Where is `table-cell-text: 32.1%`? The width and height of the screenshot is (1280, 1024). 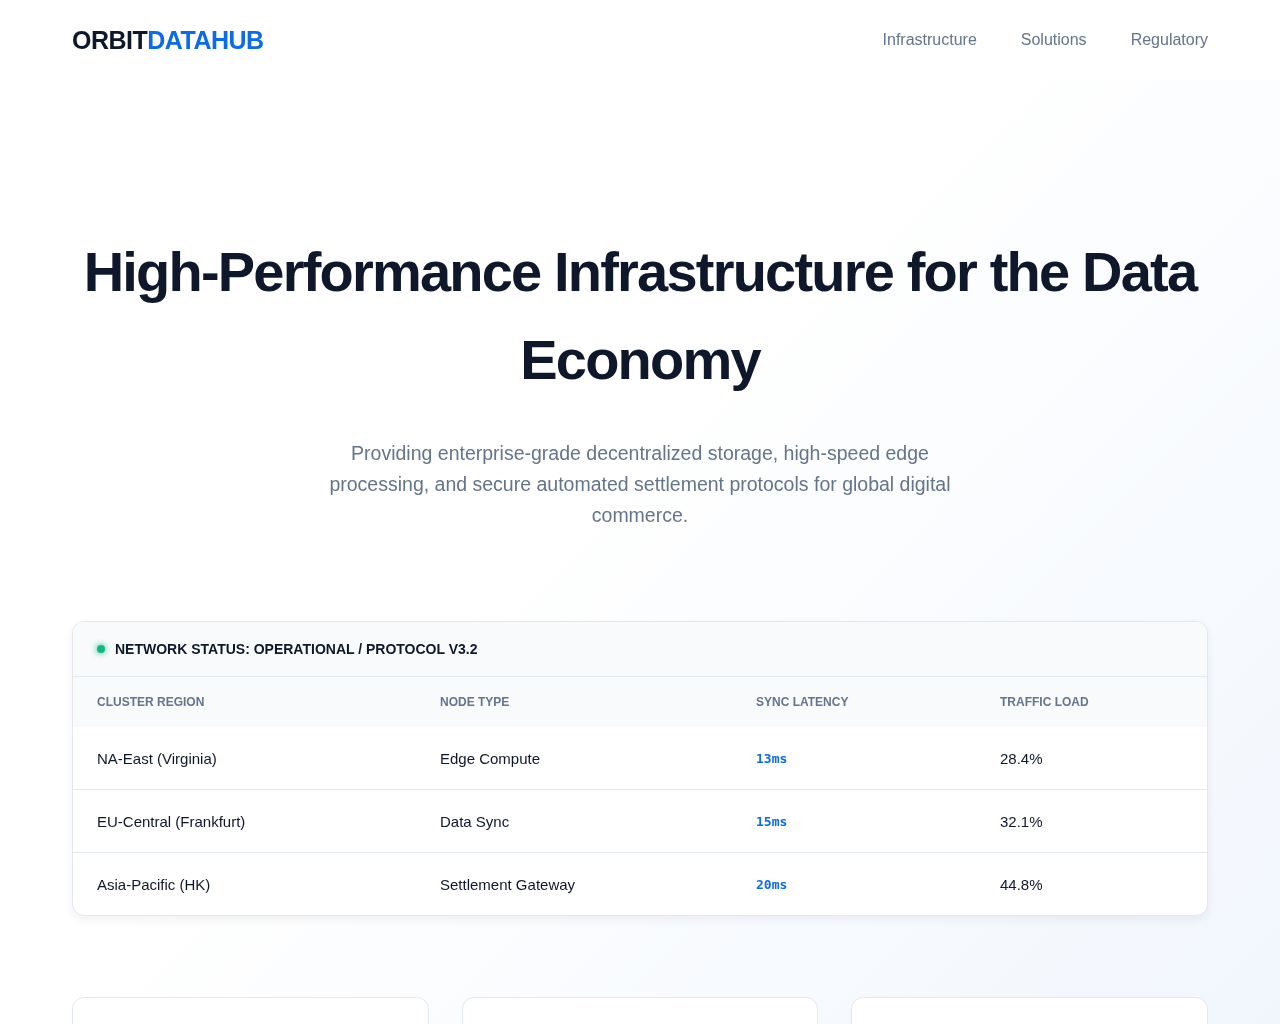 table-cell-text: 32.1% is located at coordinates (1022, 821).